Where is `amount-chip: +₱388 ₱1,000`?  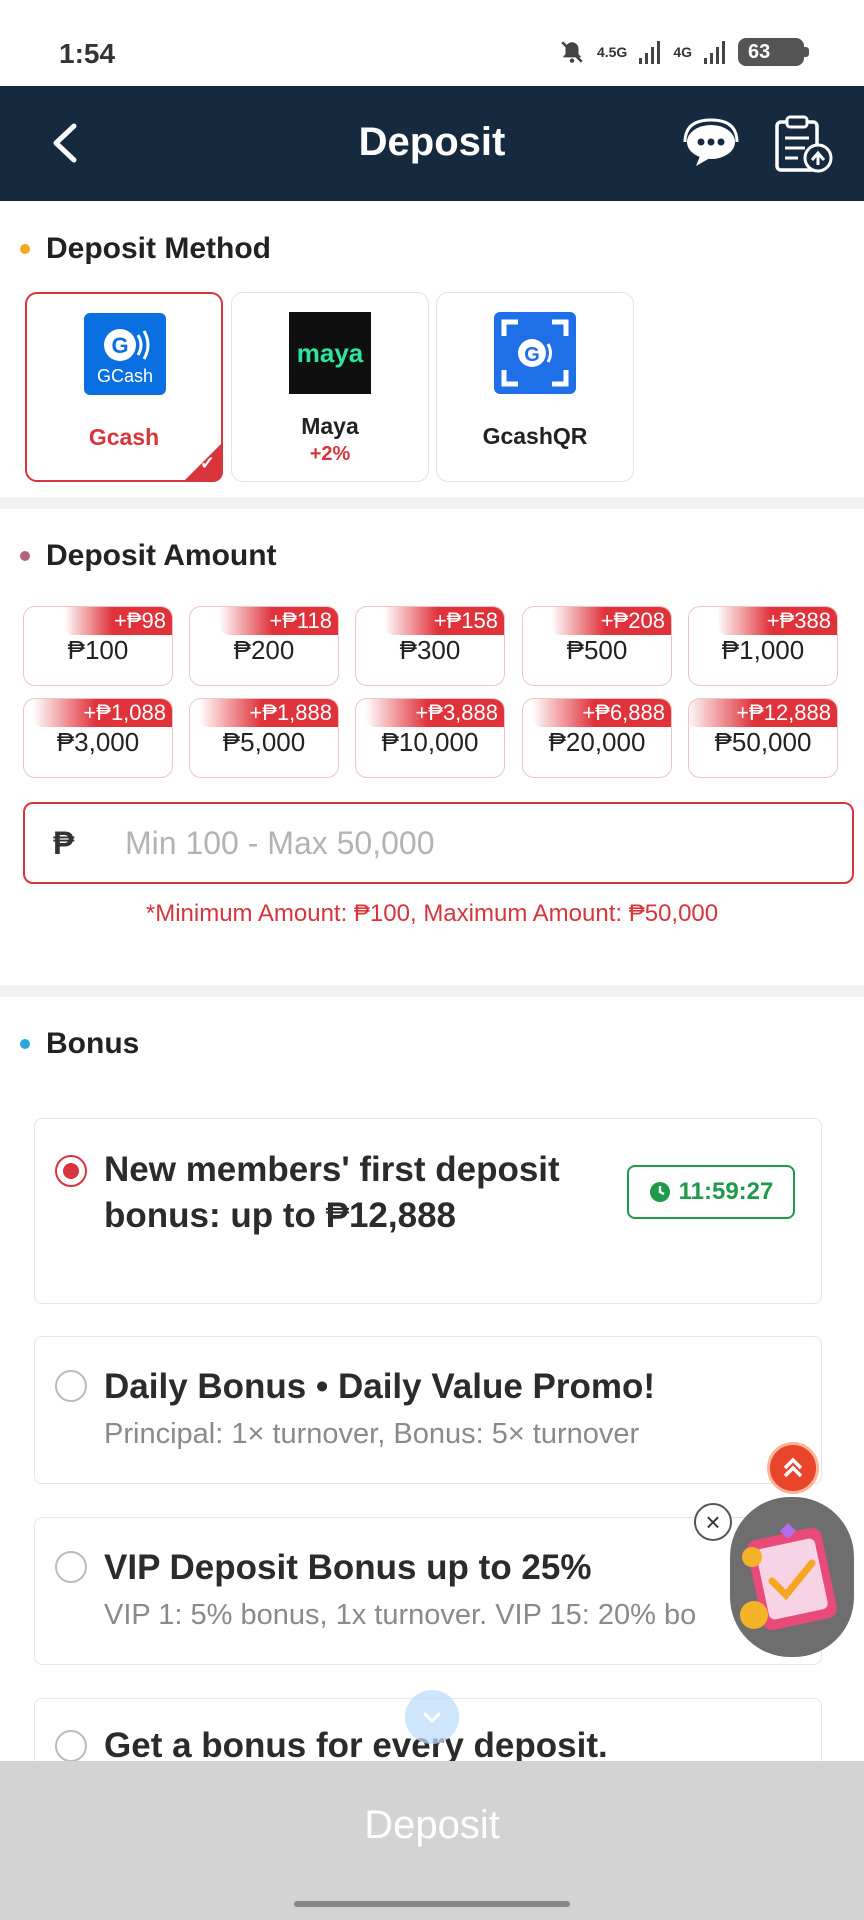 amount-chip: +₱388 ₱1,000 is located at coordinates (763, 646).